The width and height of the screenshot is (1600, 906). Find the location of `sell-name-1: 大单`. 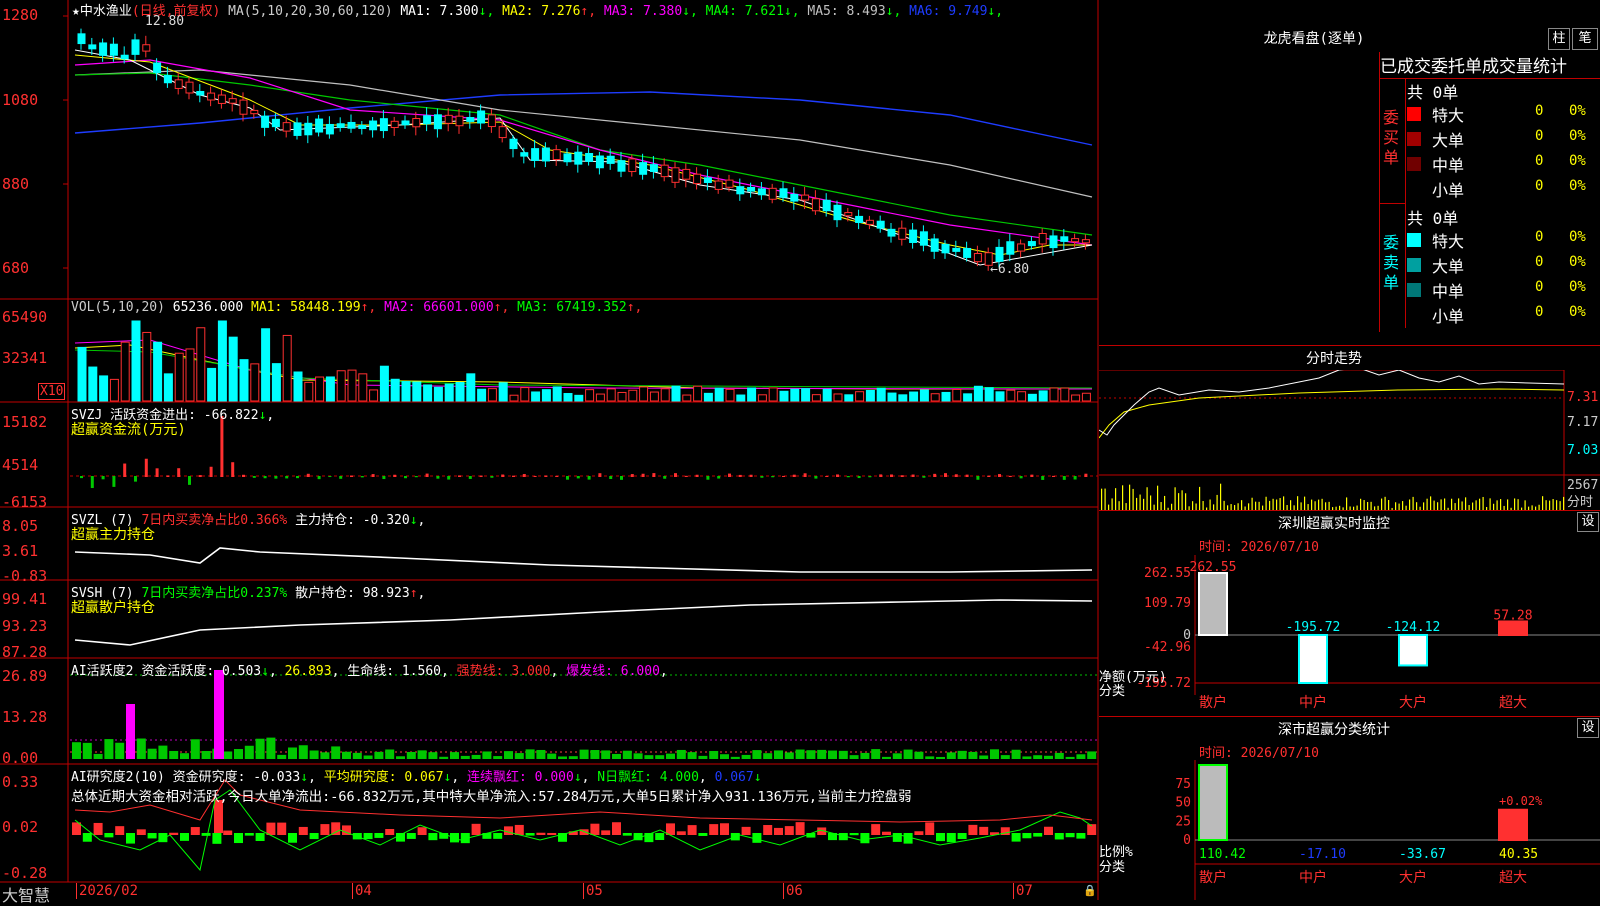

sell-name-1: 大单 is located at coordinates (1448, 266).